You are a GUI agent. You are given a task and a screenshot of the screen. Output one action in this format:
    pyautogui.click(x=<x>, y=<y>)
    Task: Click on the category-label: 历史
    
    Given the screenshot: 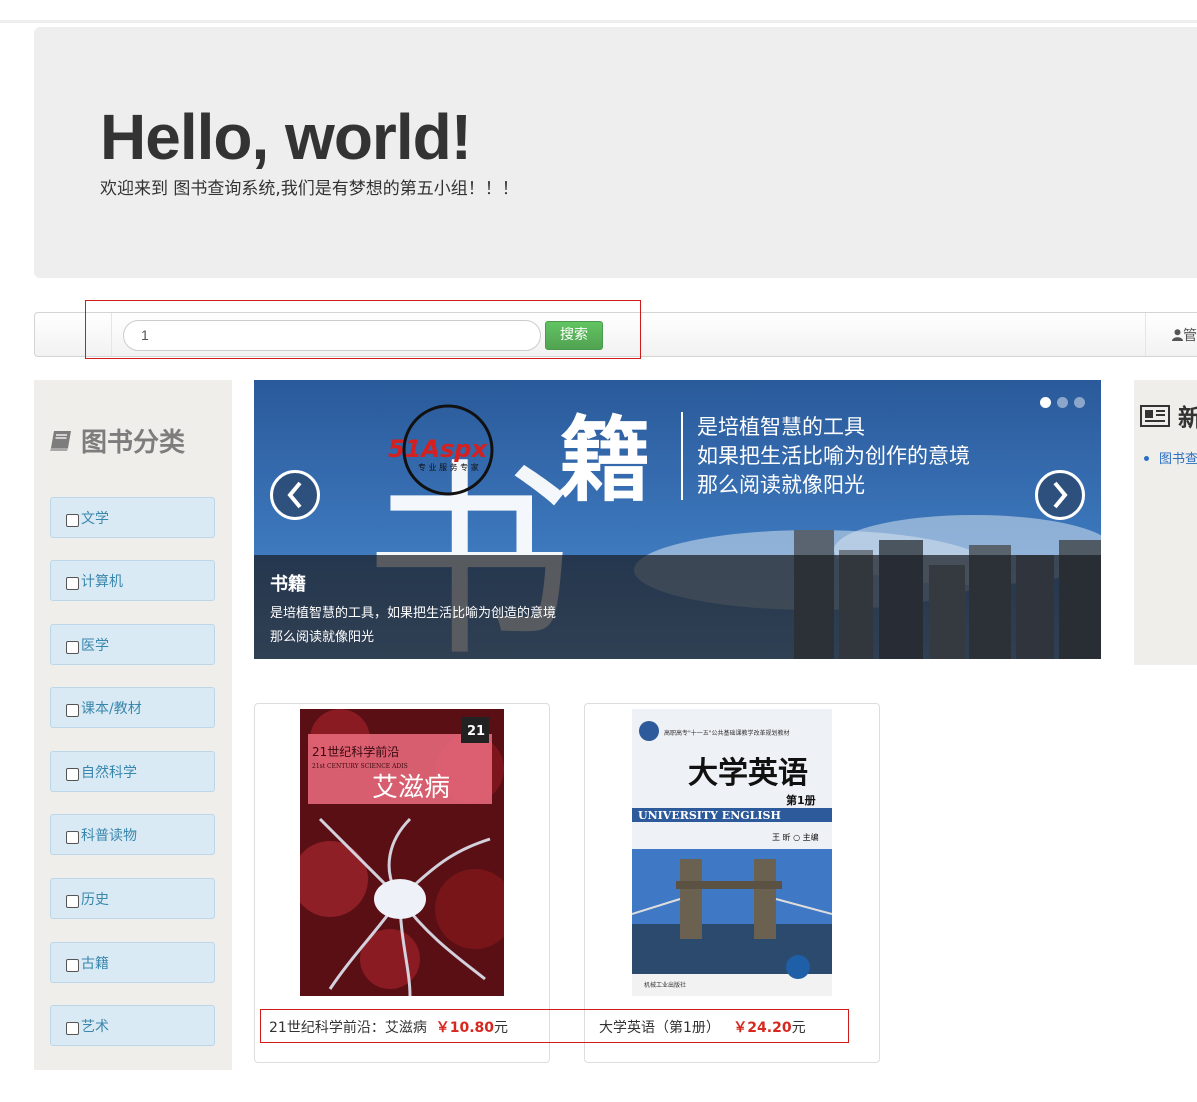 What is the action you would take?
    pyautogui.click(x=95, y=899)
    